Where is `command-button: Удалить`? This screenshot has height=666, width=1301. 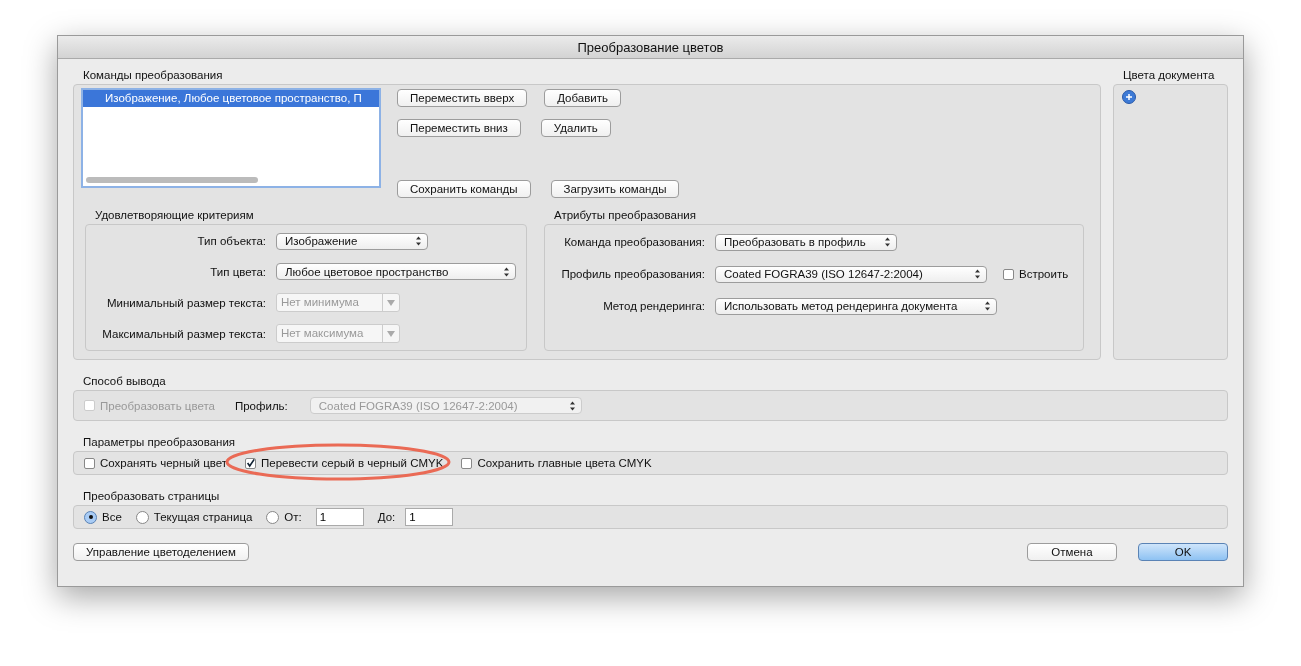
command-button: Удалить is located at coordinates (575, 128).